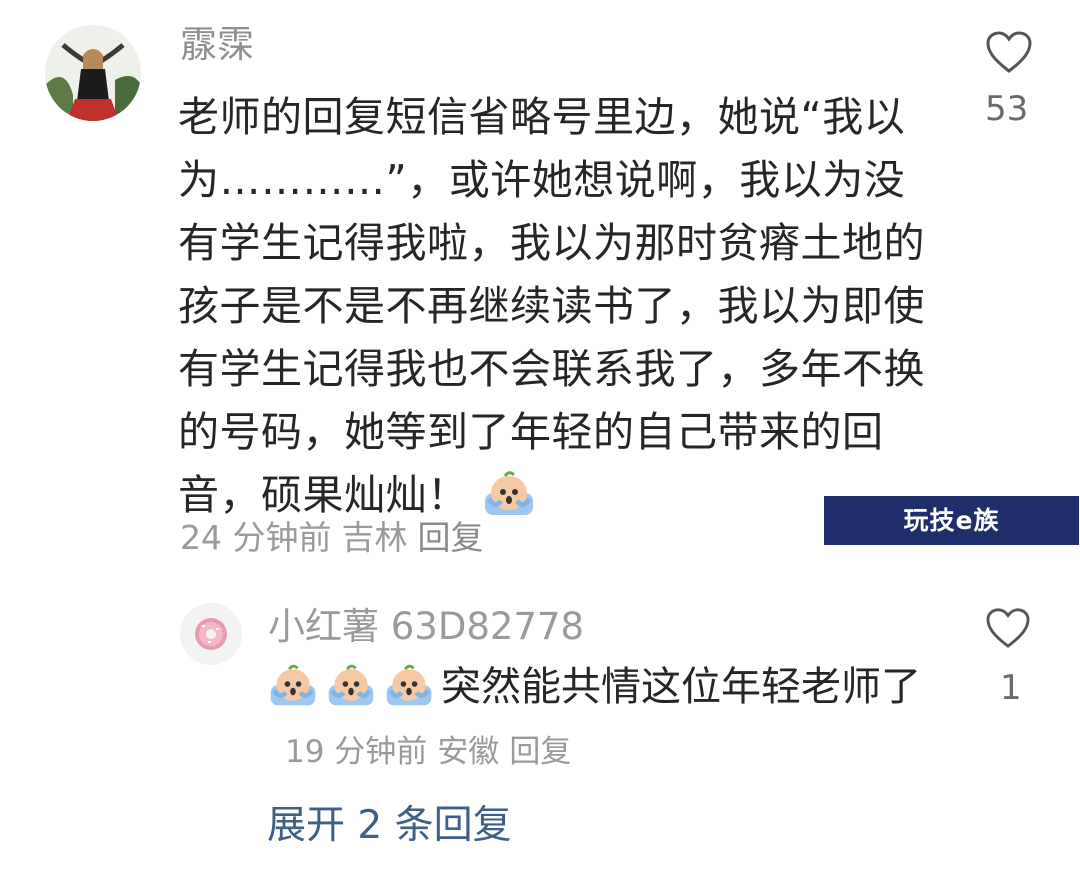  Describe the element at coordinates (374, 537) in the screenshot. I see `comment-location: 吉林` at that location.